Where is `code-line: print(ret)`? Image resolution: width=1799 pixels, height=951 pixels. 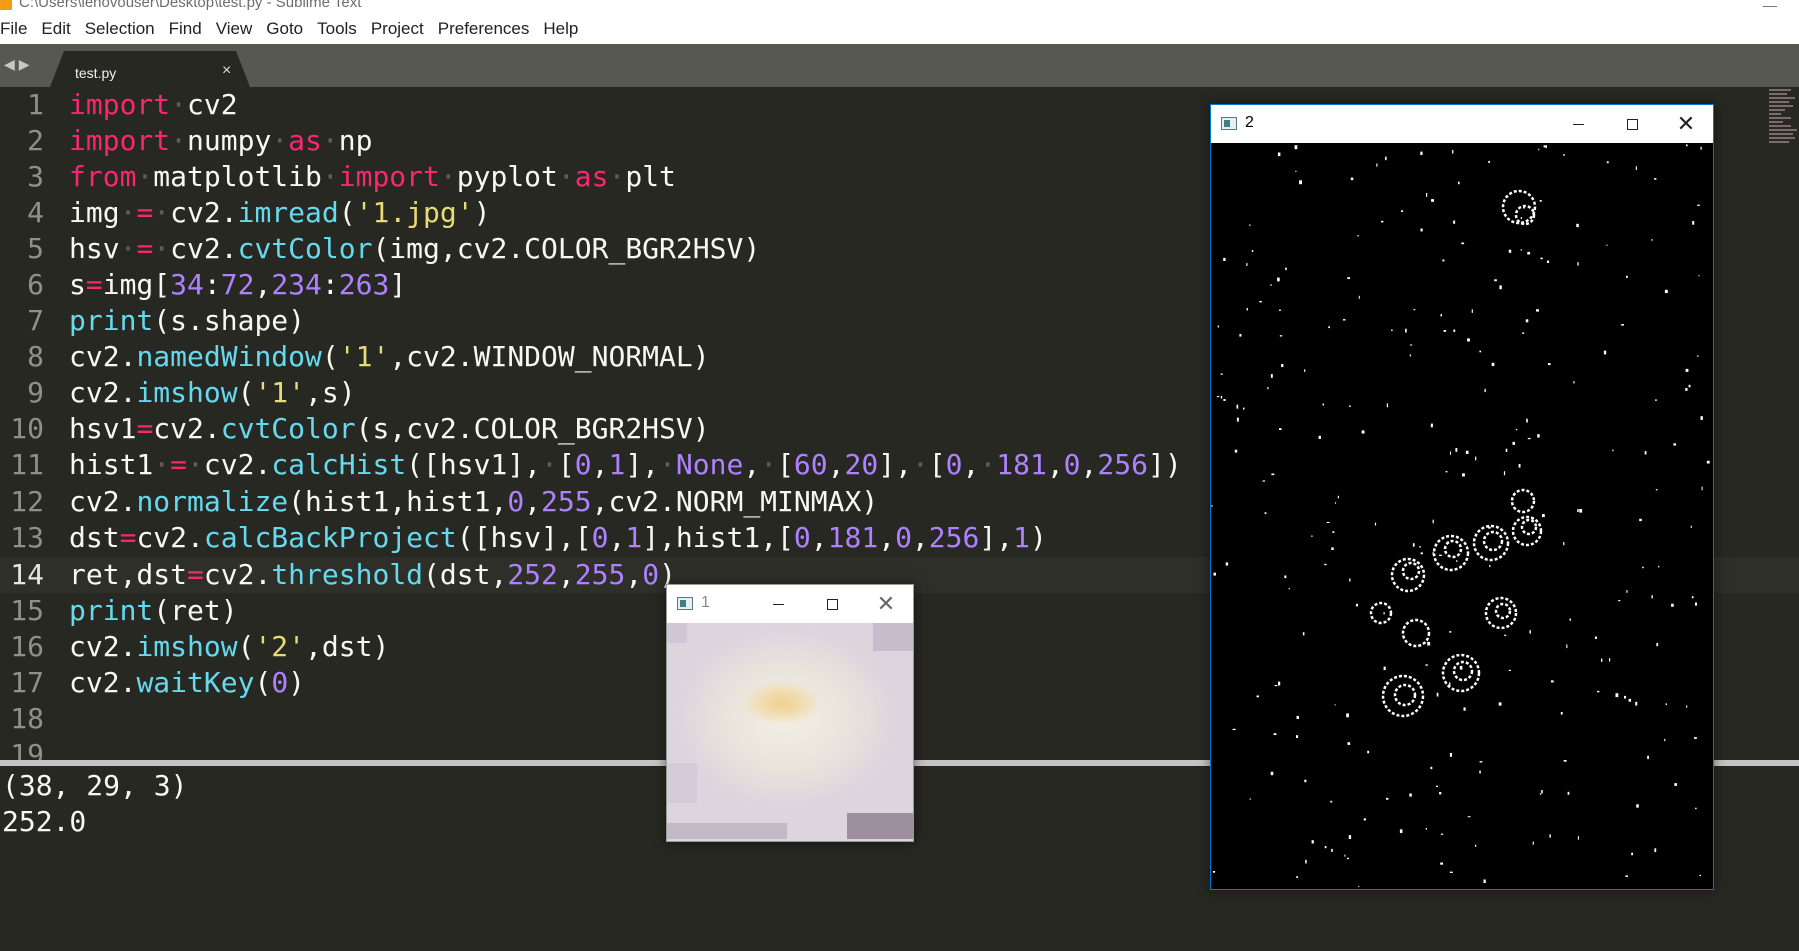
code-line: print(ret) is located at coordinates (153, 611).